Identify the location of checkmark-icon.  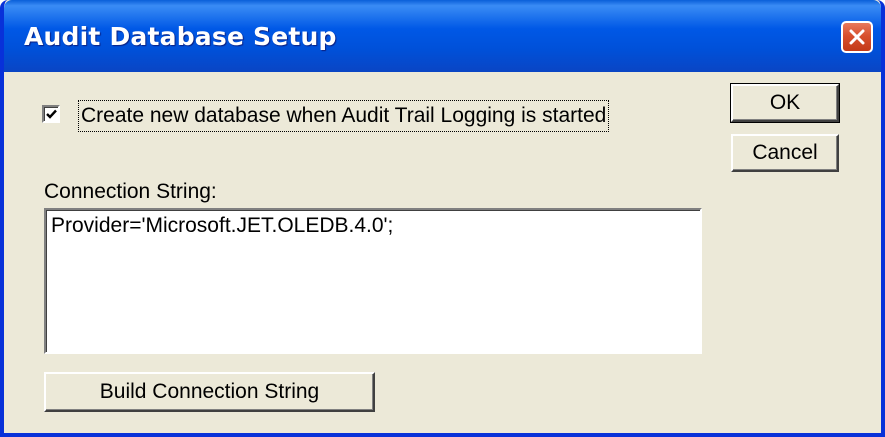
(51, 114).